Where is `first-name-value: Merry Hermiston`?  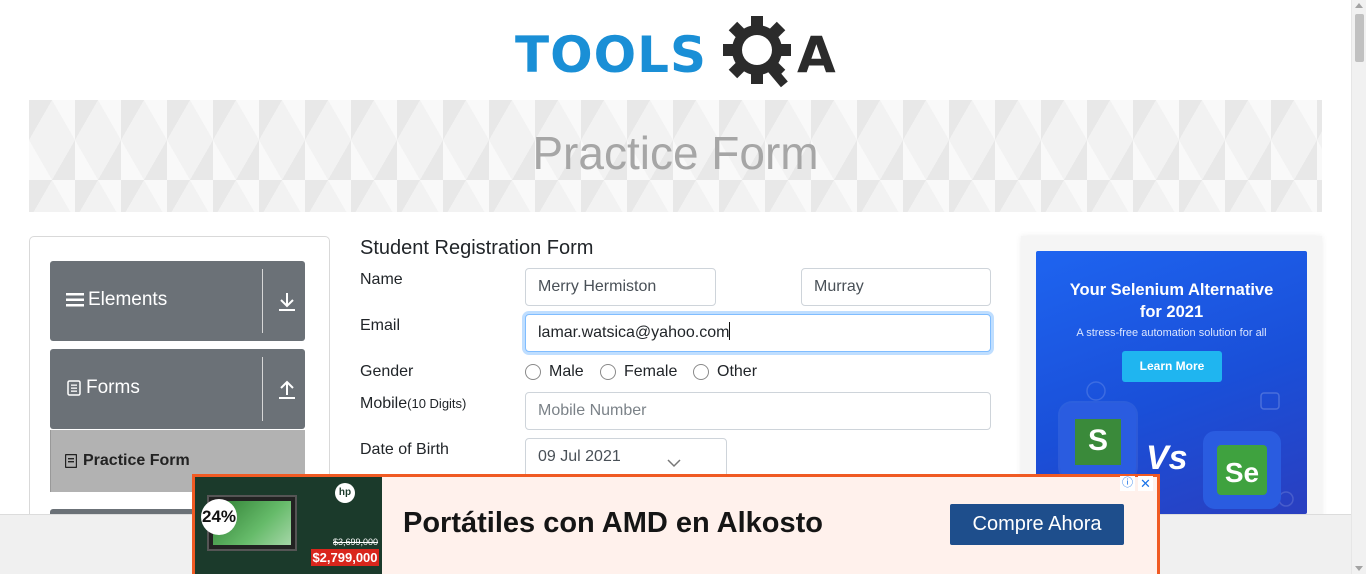 first-name-value: Merry Hermiston is located at coordinates (597, 286).